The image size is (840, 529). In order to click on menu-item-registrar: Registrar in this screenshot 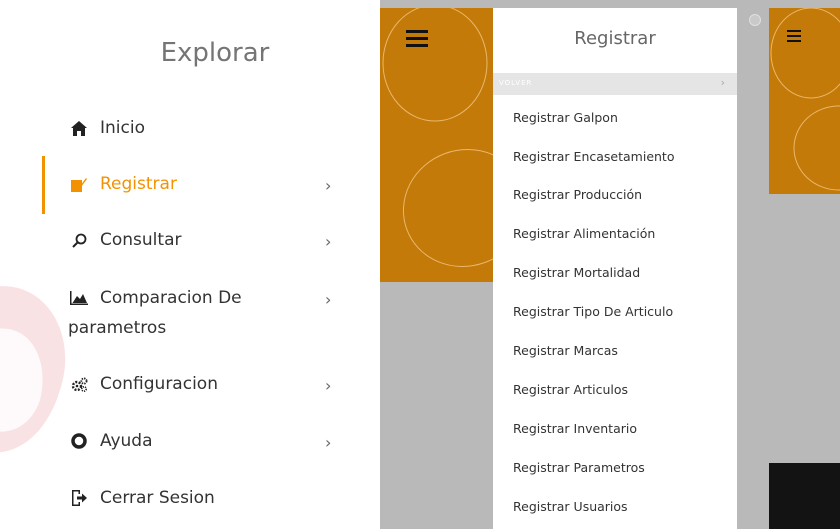, I will do `click(122, 184)`.